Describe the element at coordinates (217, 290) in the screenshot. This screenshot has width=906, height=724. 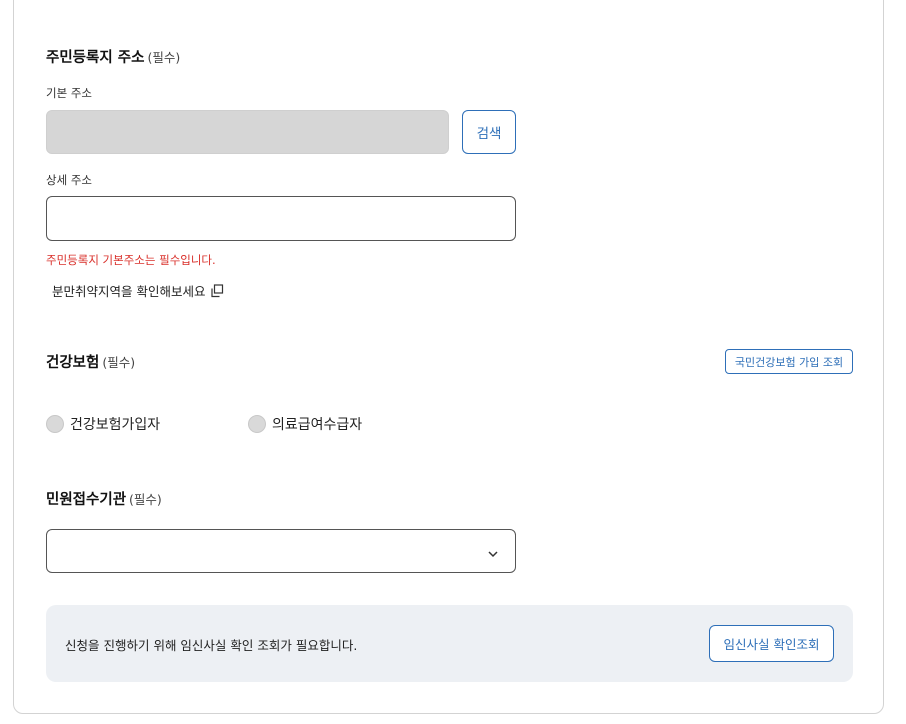
I see `copy-icon` at that location.